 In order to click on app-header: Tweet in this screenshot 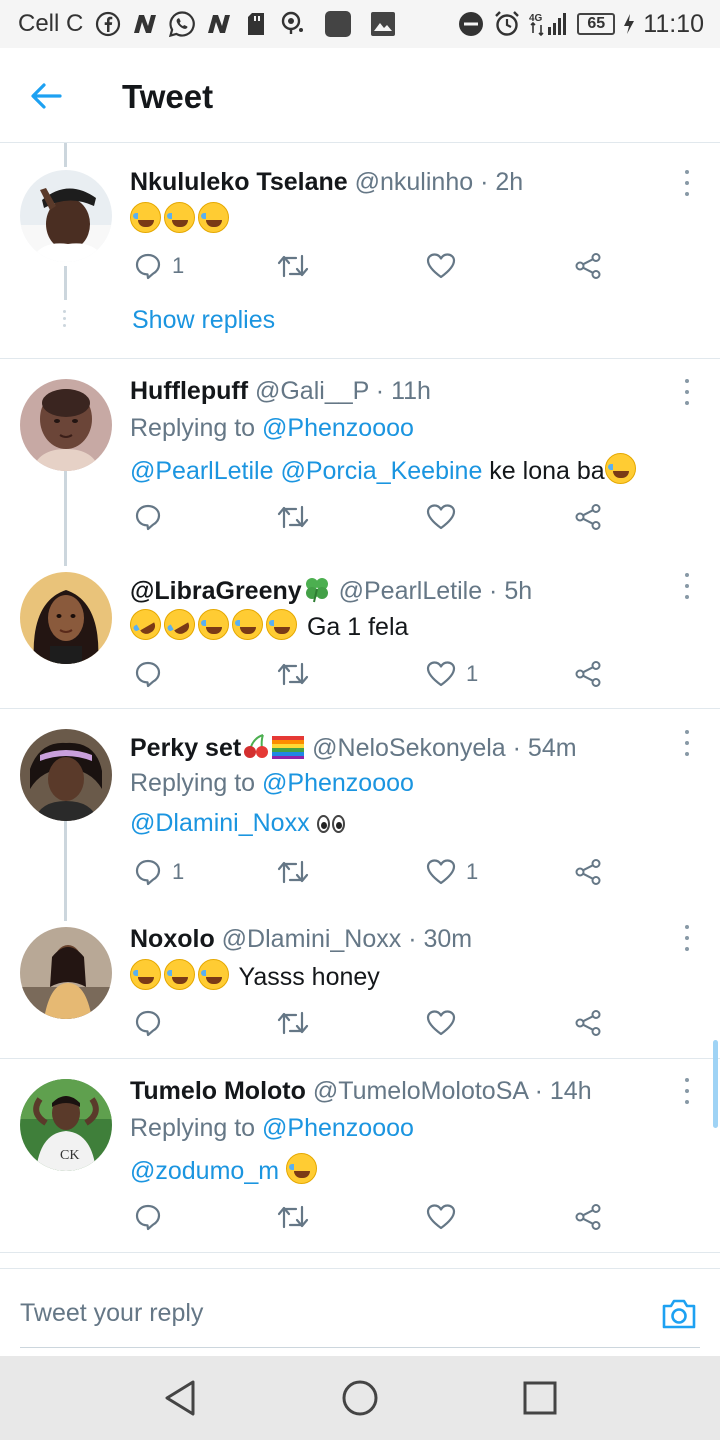, I will do `click(360, 95)`.